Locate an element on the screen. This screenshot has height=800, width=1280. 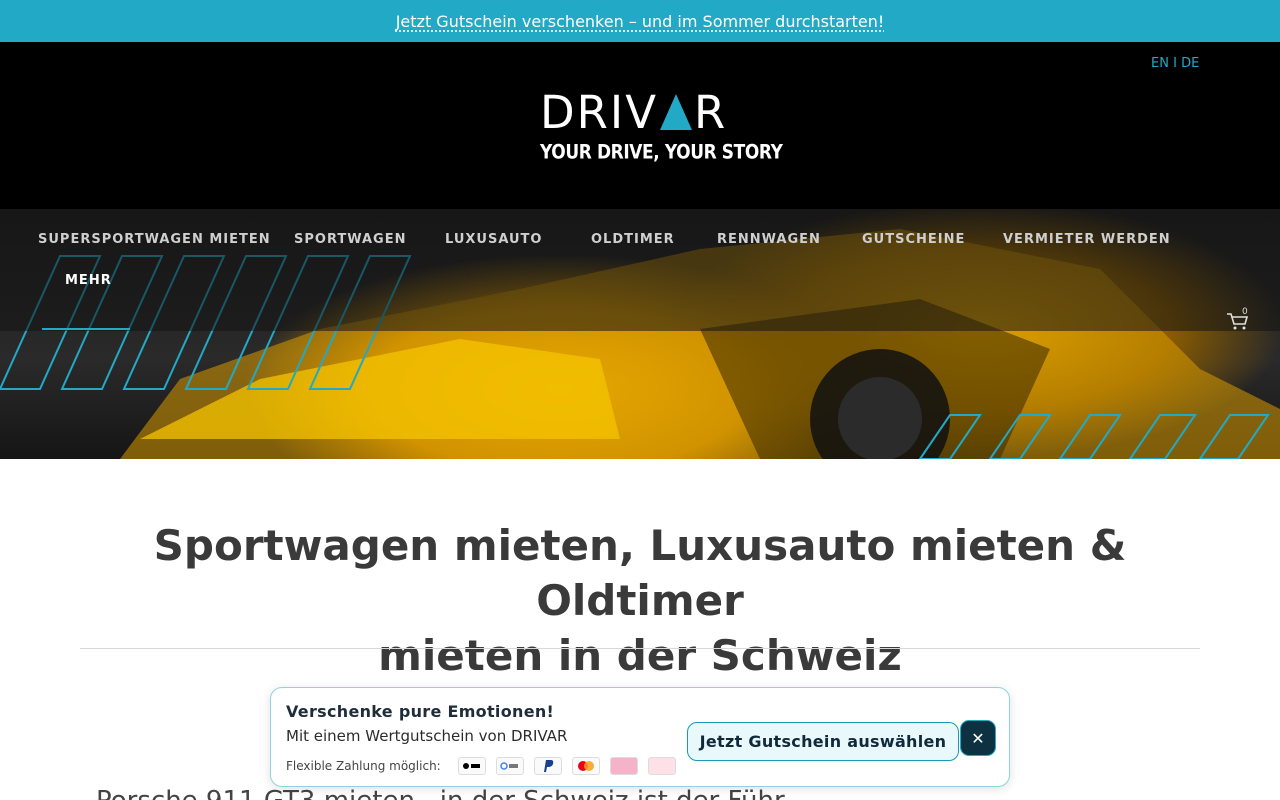
page-title-line2: mieten in der Schweiz is located at coordinates (640, 655).